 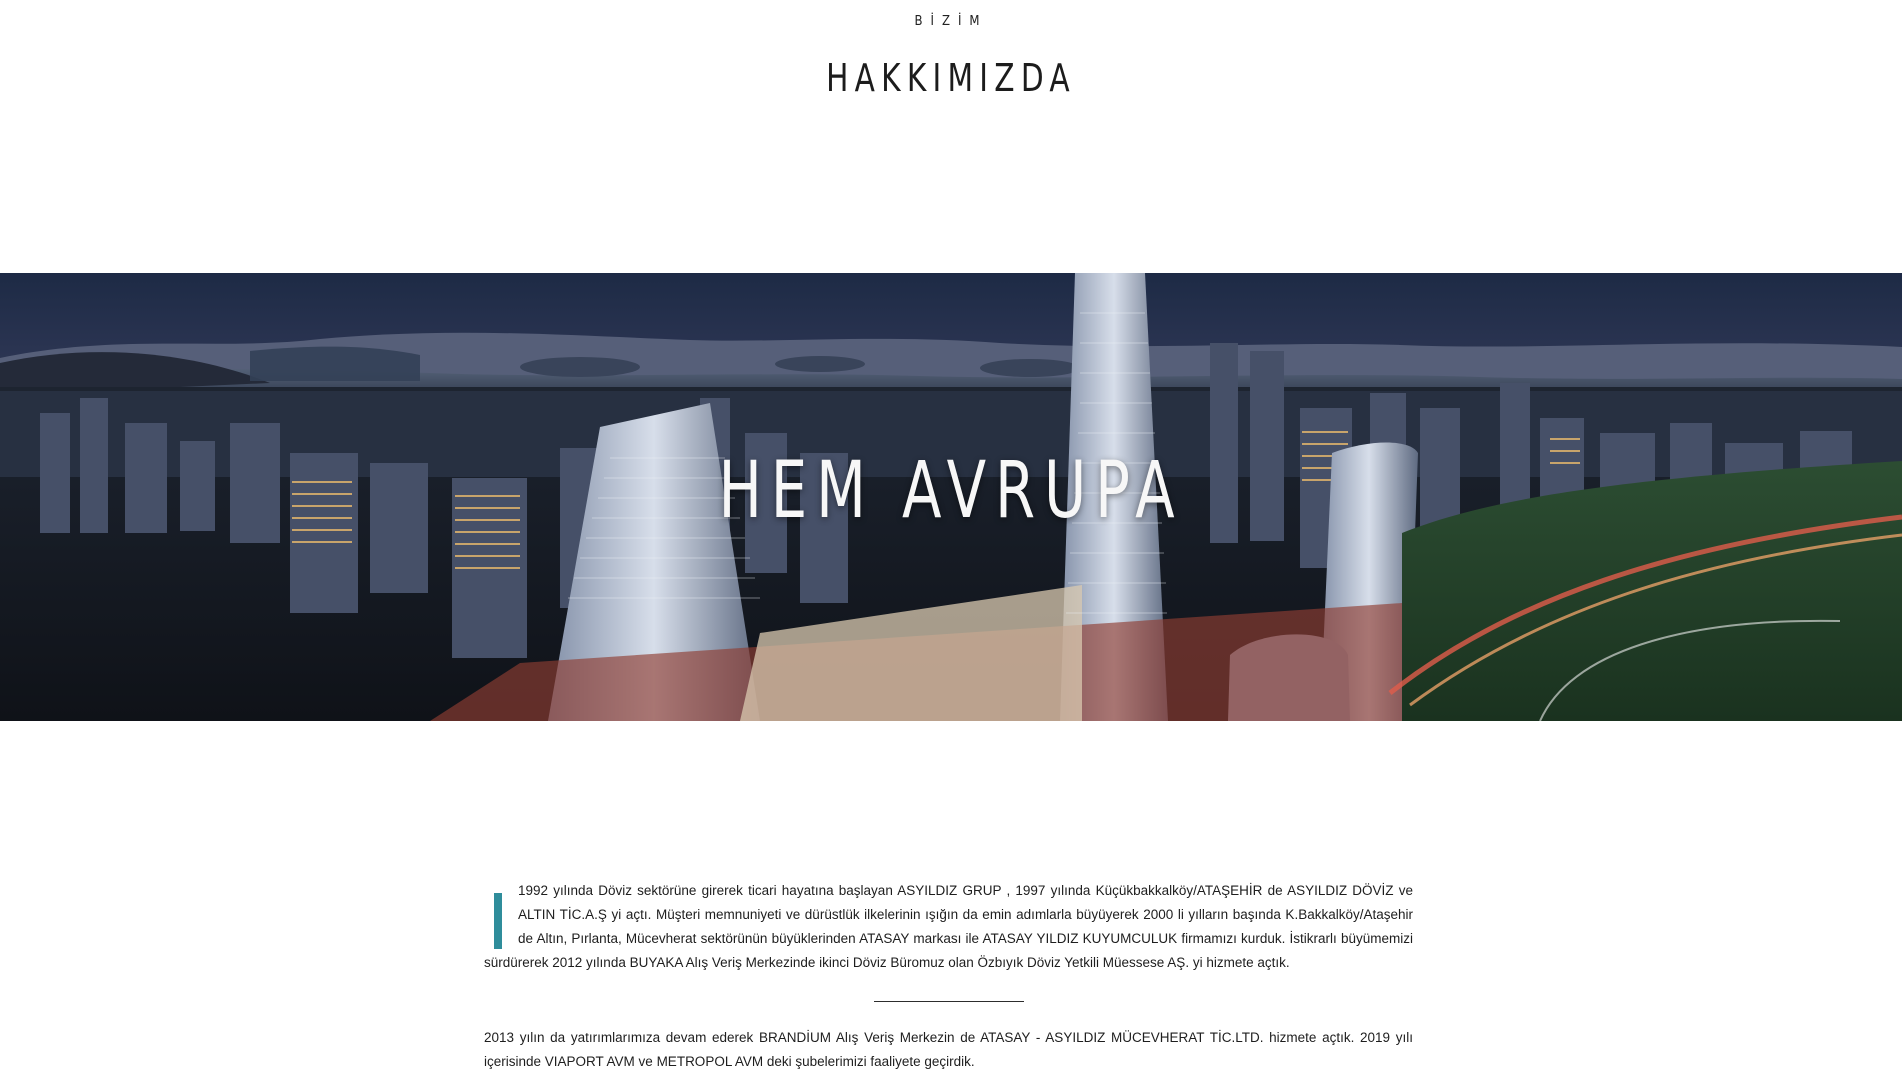 I want to click on dropcap-accent, so click(x=498, y=921).